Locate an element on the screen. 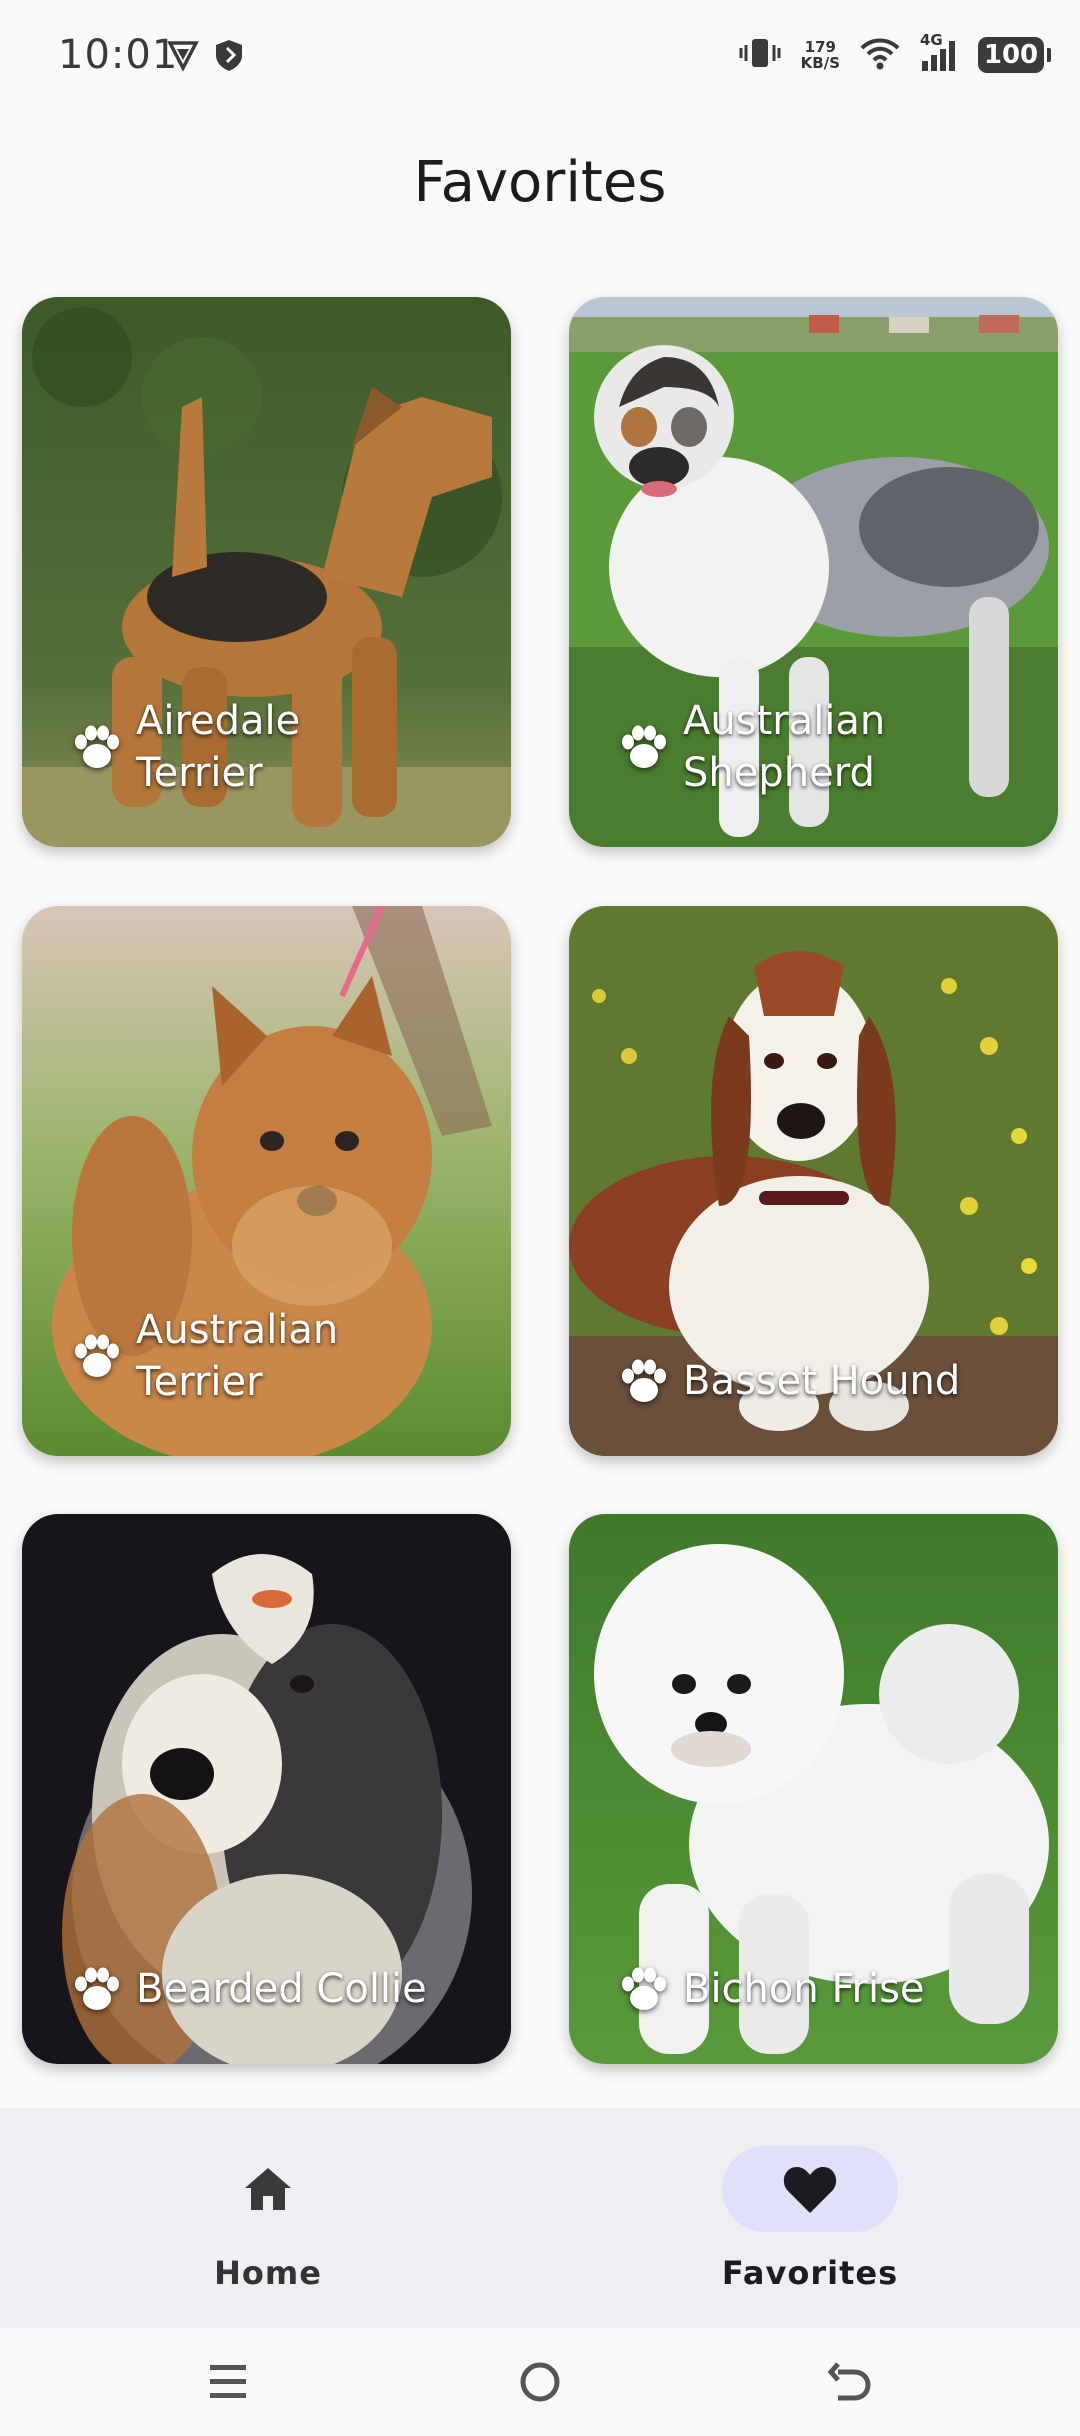 The width and height of the screenshot is (1080, 2436). back-button is located at coordinates (850, 2382).